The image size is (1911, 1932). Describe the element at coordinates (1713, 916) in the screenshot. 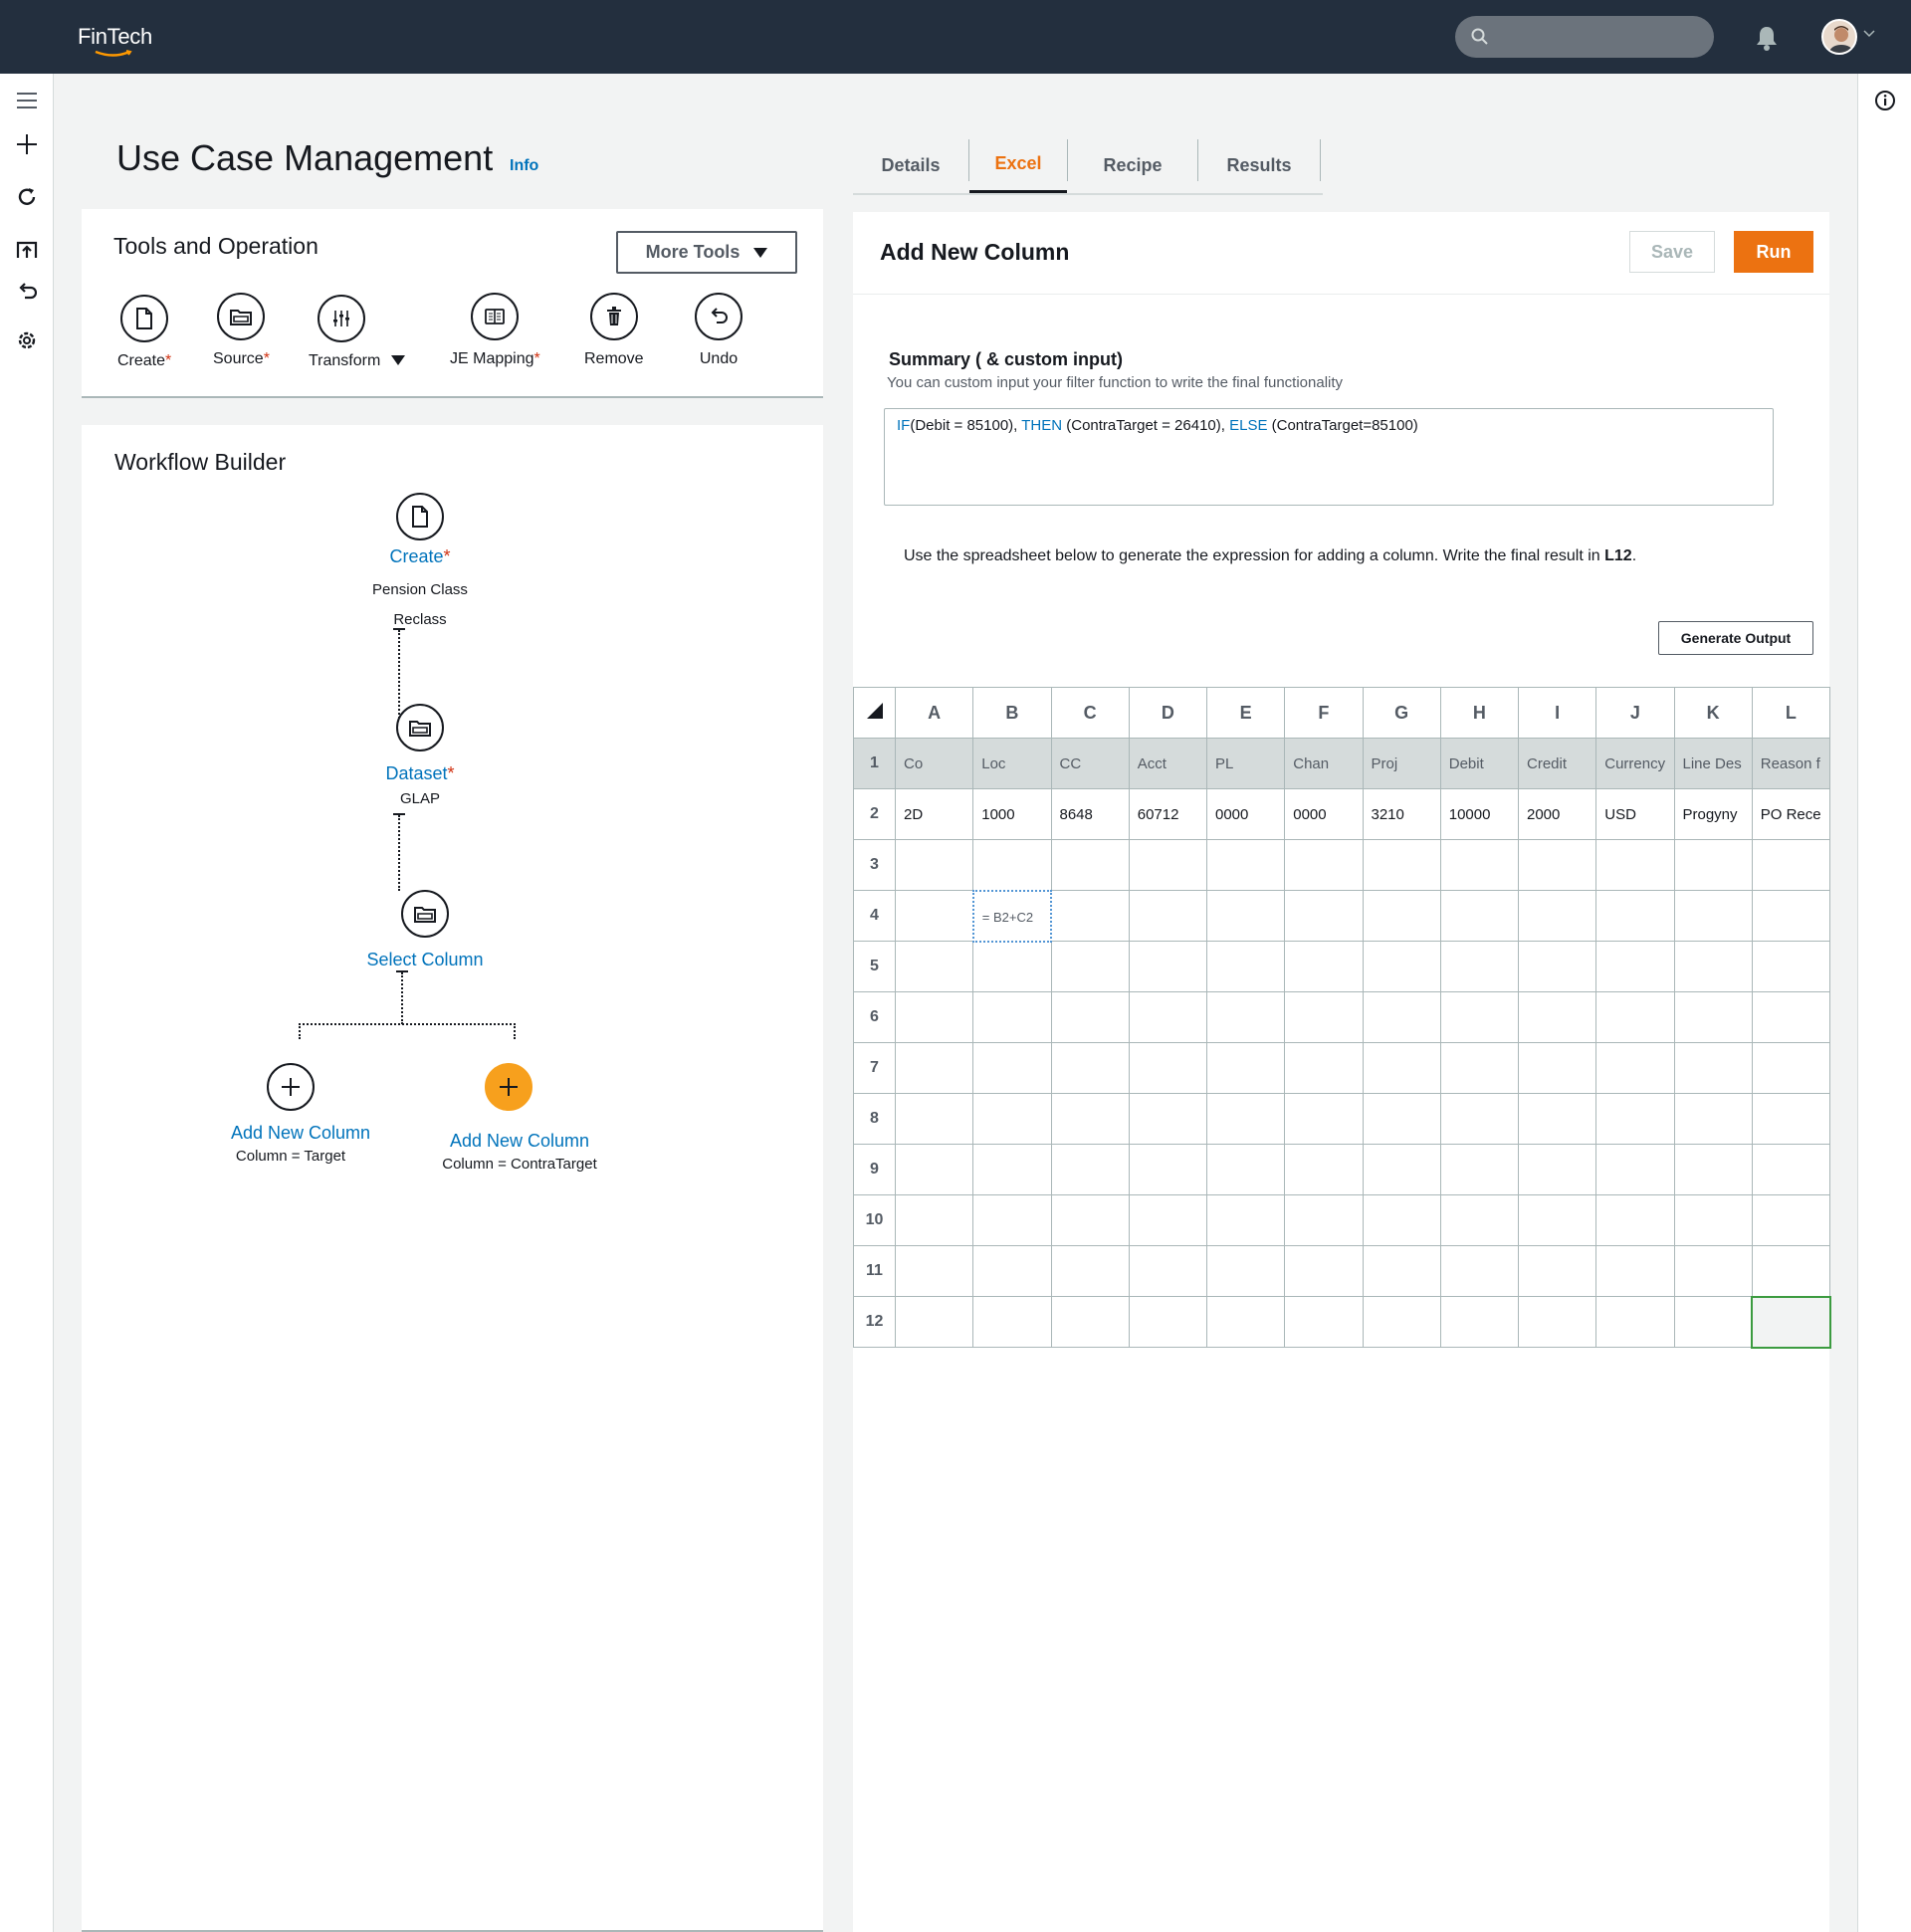

I see `cell-k4` at that location.